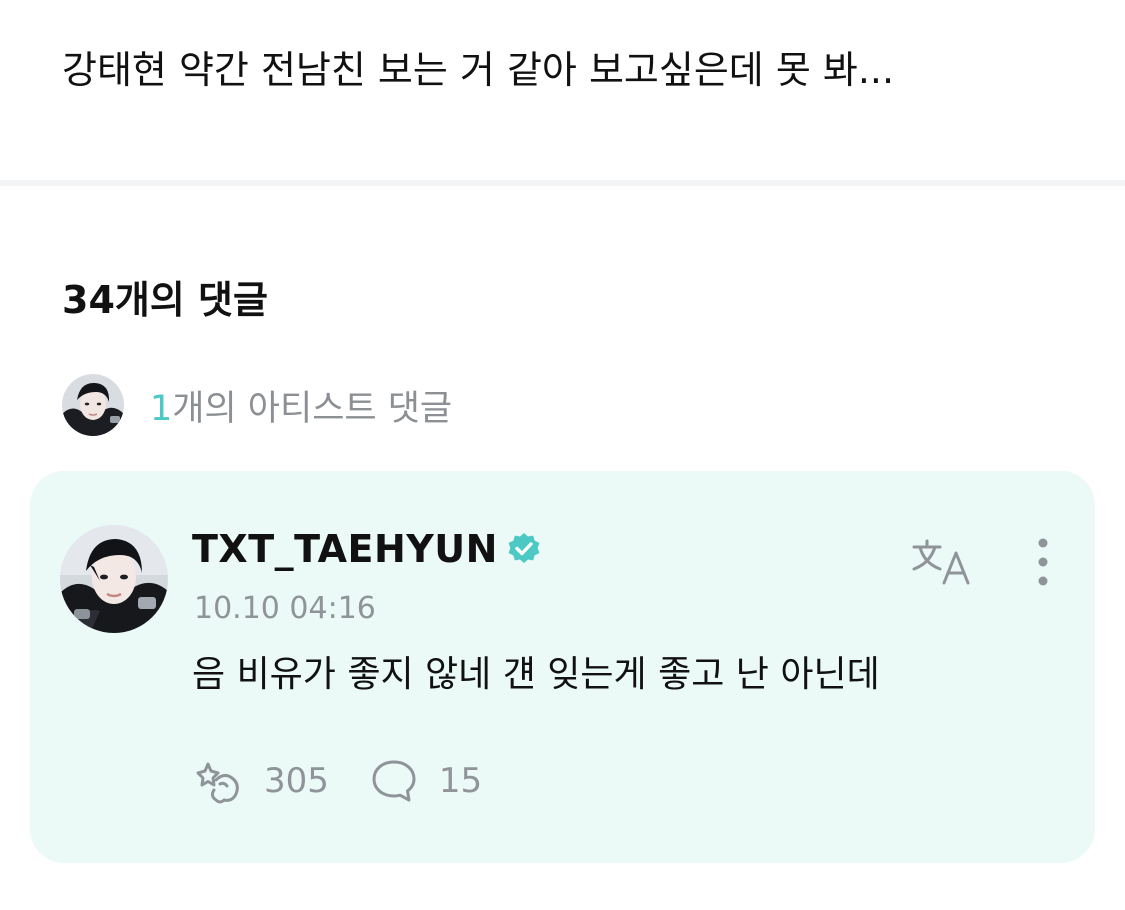 The image size is (1125, 910). What do you see at coordinates (338, 781) in the screenshot?
I see `comment-actions: 305 15` at bounding box center [338, 781].